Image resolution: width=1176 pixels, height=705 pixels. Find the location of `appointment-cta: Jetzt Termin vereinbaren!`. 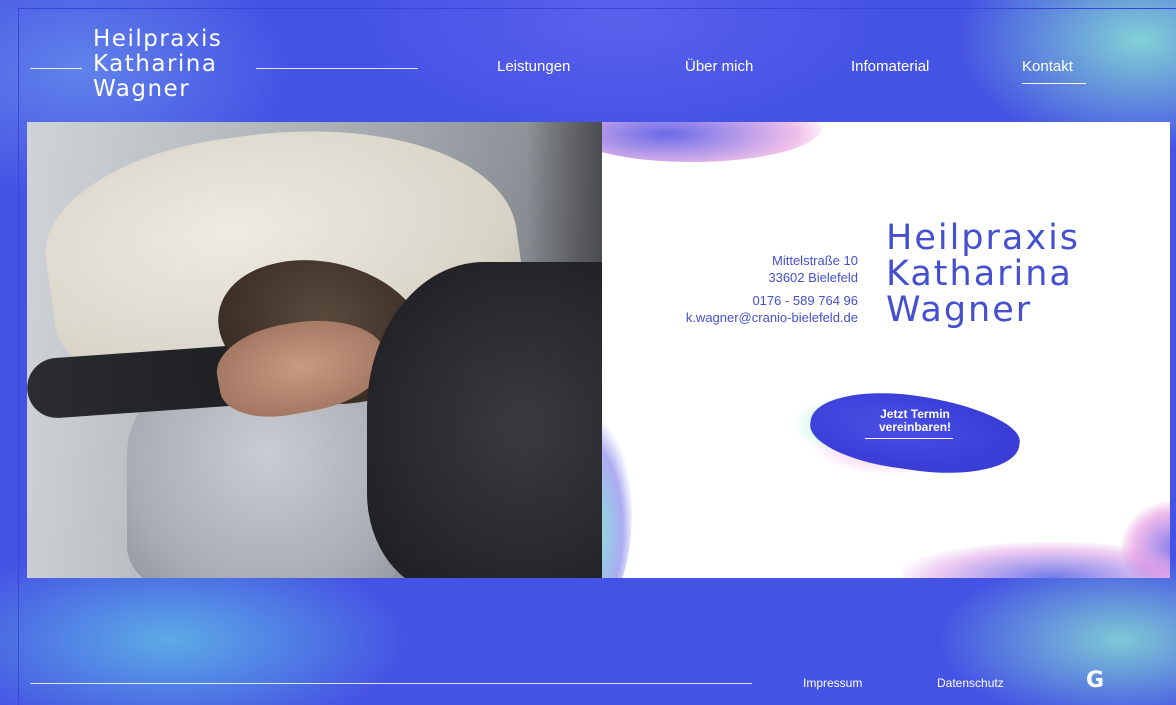

appointment-cta: Jetzt Termin vereinbaren! is located at coordinates (908, 433).